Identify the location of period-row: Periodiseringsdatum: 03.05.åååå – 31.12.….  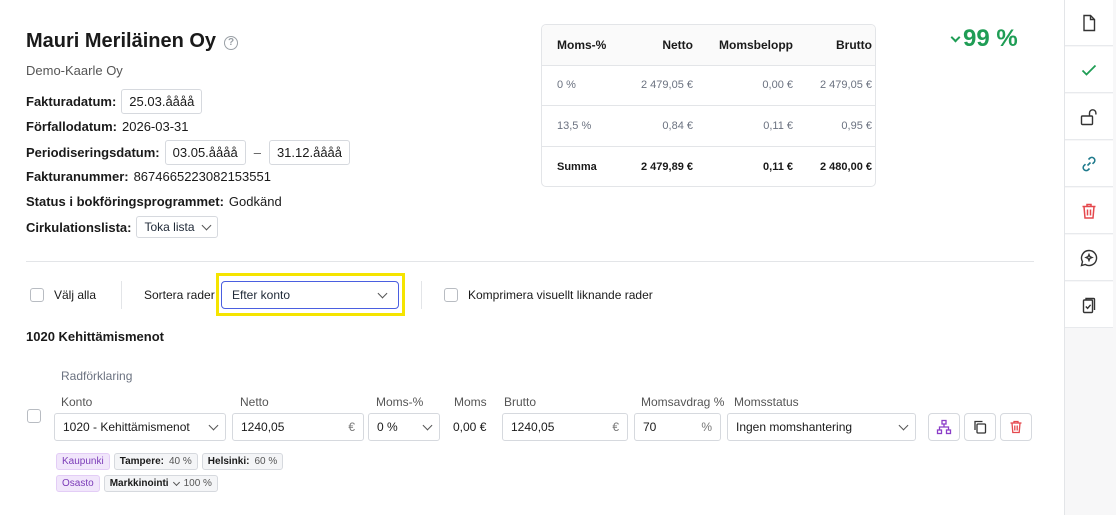
(188, 152).